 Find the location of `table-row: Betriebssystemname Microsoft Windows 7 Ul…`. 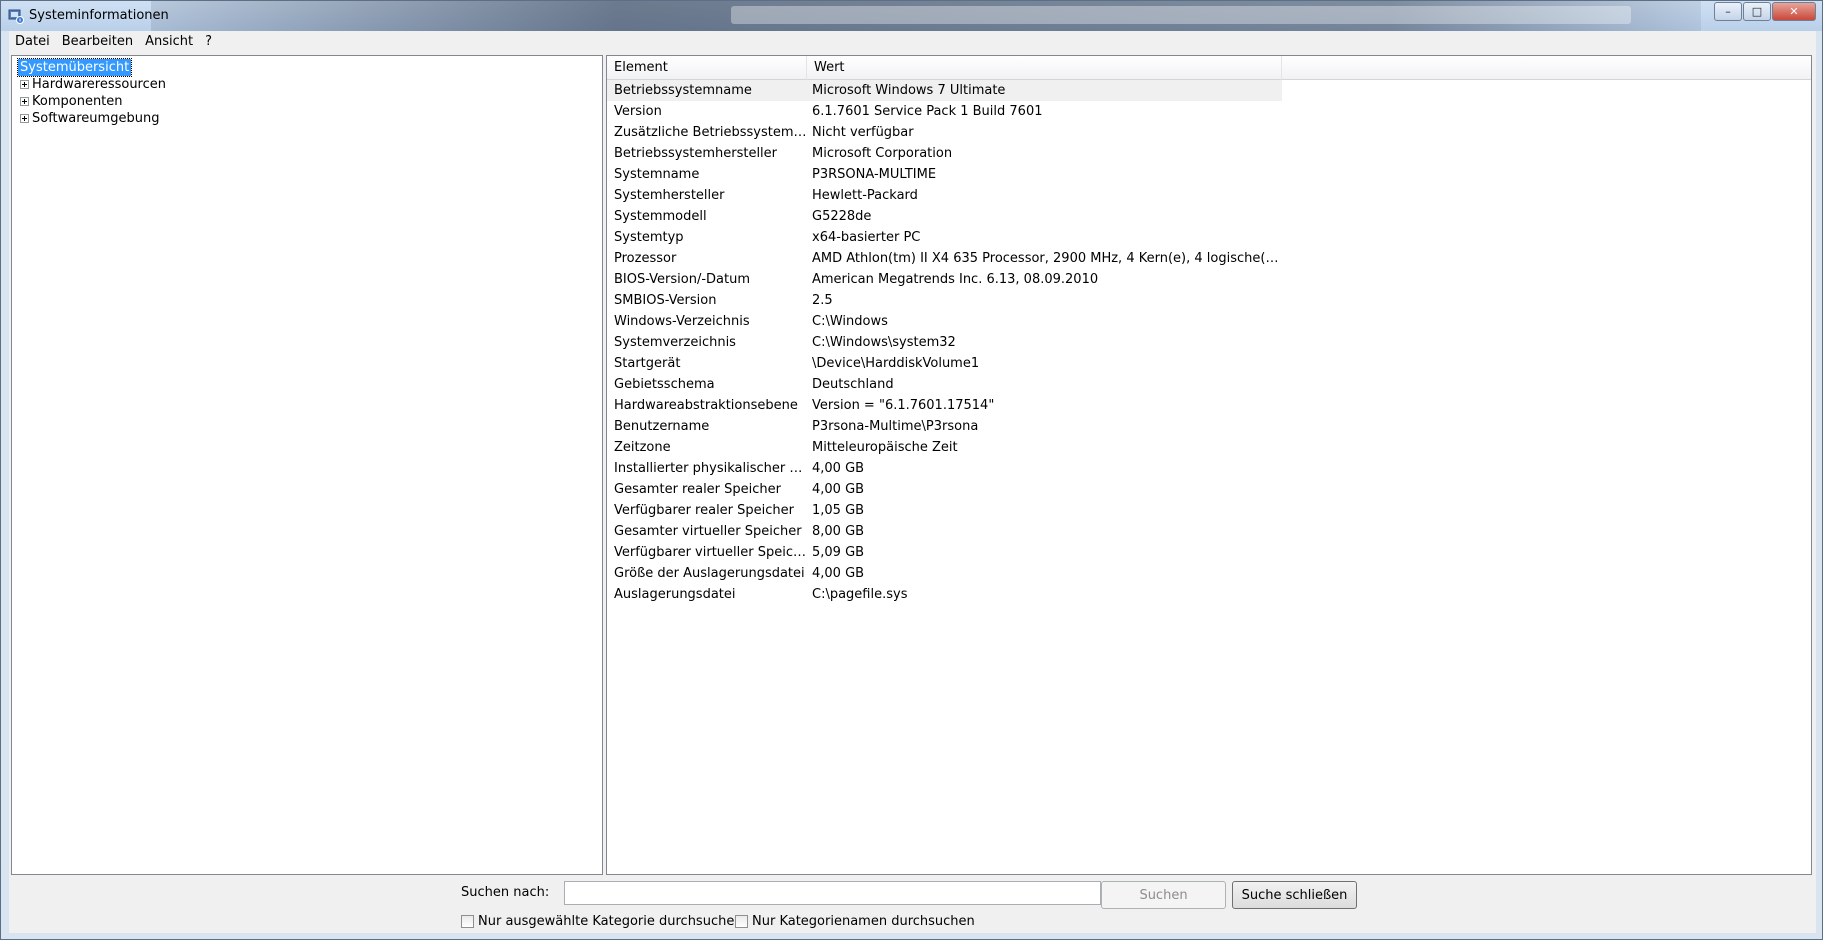

table-row: Betriebssystemname Microsoft Windows 7 Ul… is located at coordinates (944, 90).